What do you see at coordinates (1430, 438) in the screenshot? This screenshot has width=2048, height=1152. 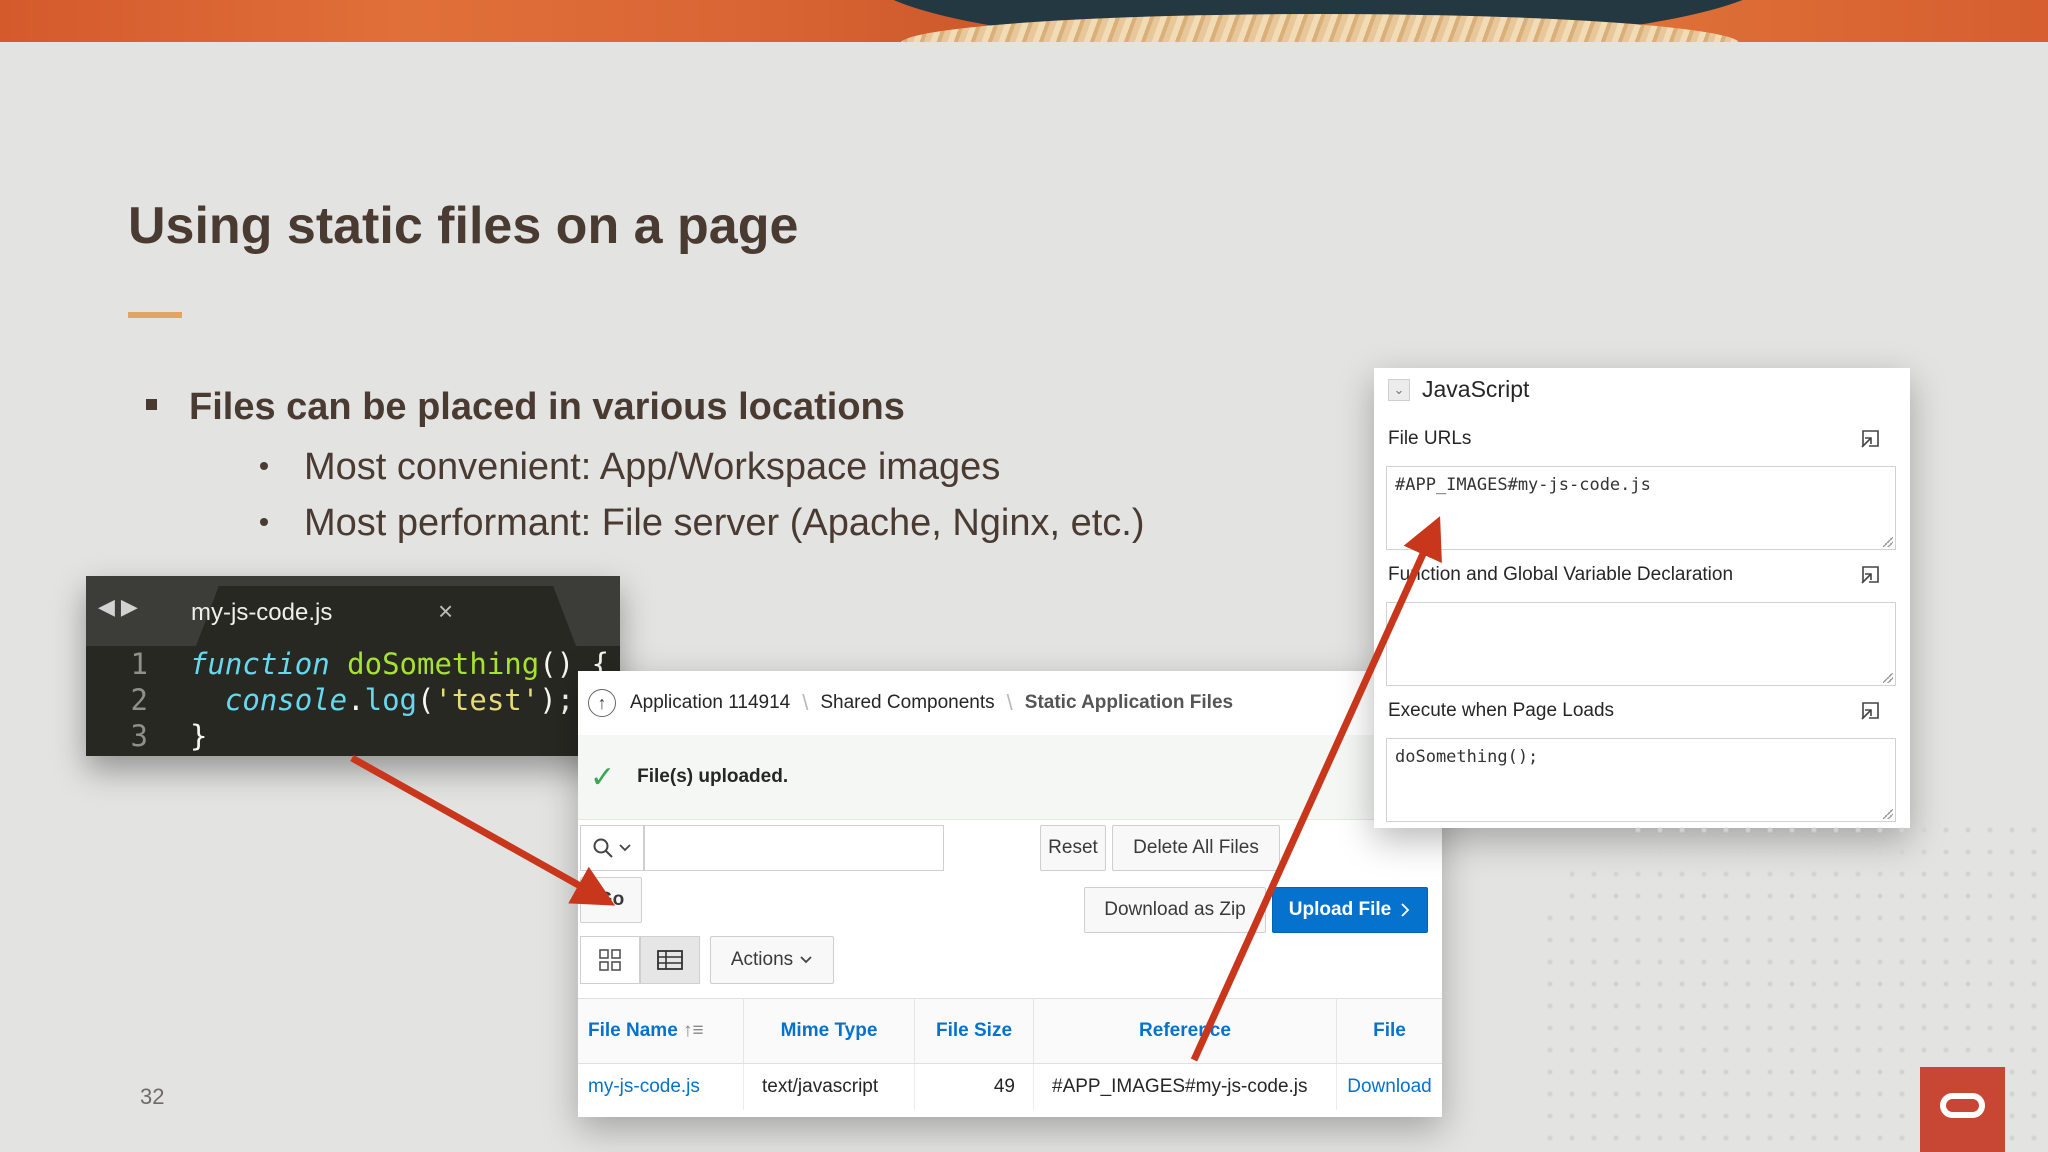 I see `file-urls-label: File URLs` at bounding box center [1430, 438].